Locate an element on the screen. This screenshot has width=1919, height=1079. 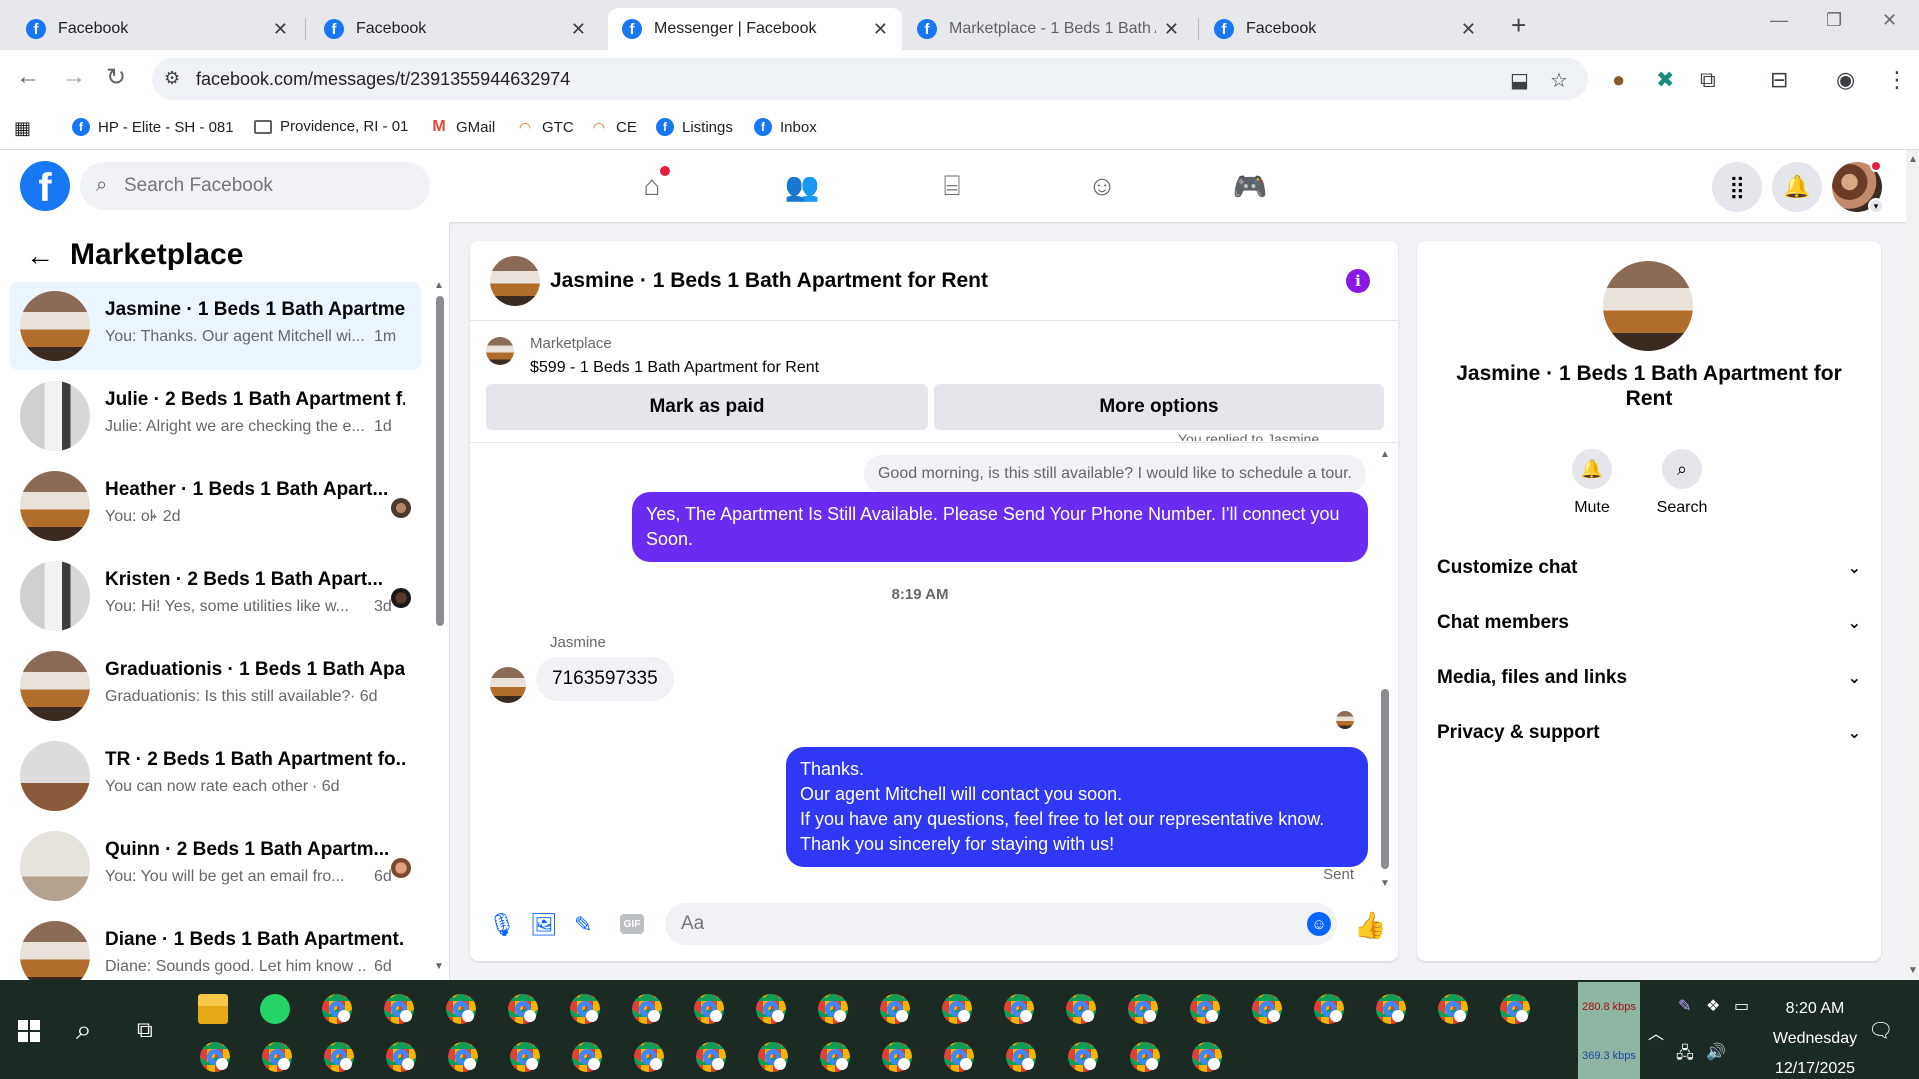
pen-tray-icon: ✎ is located at coordinates (1684, 1006).